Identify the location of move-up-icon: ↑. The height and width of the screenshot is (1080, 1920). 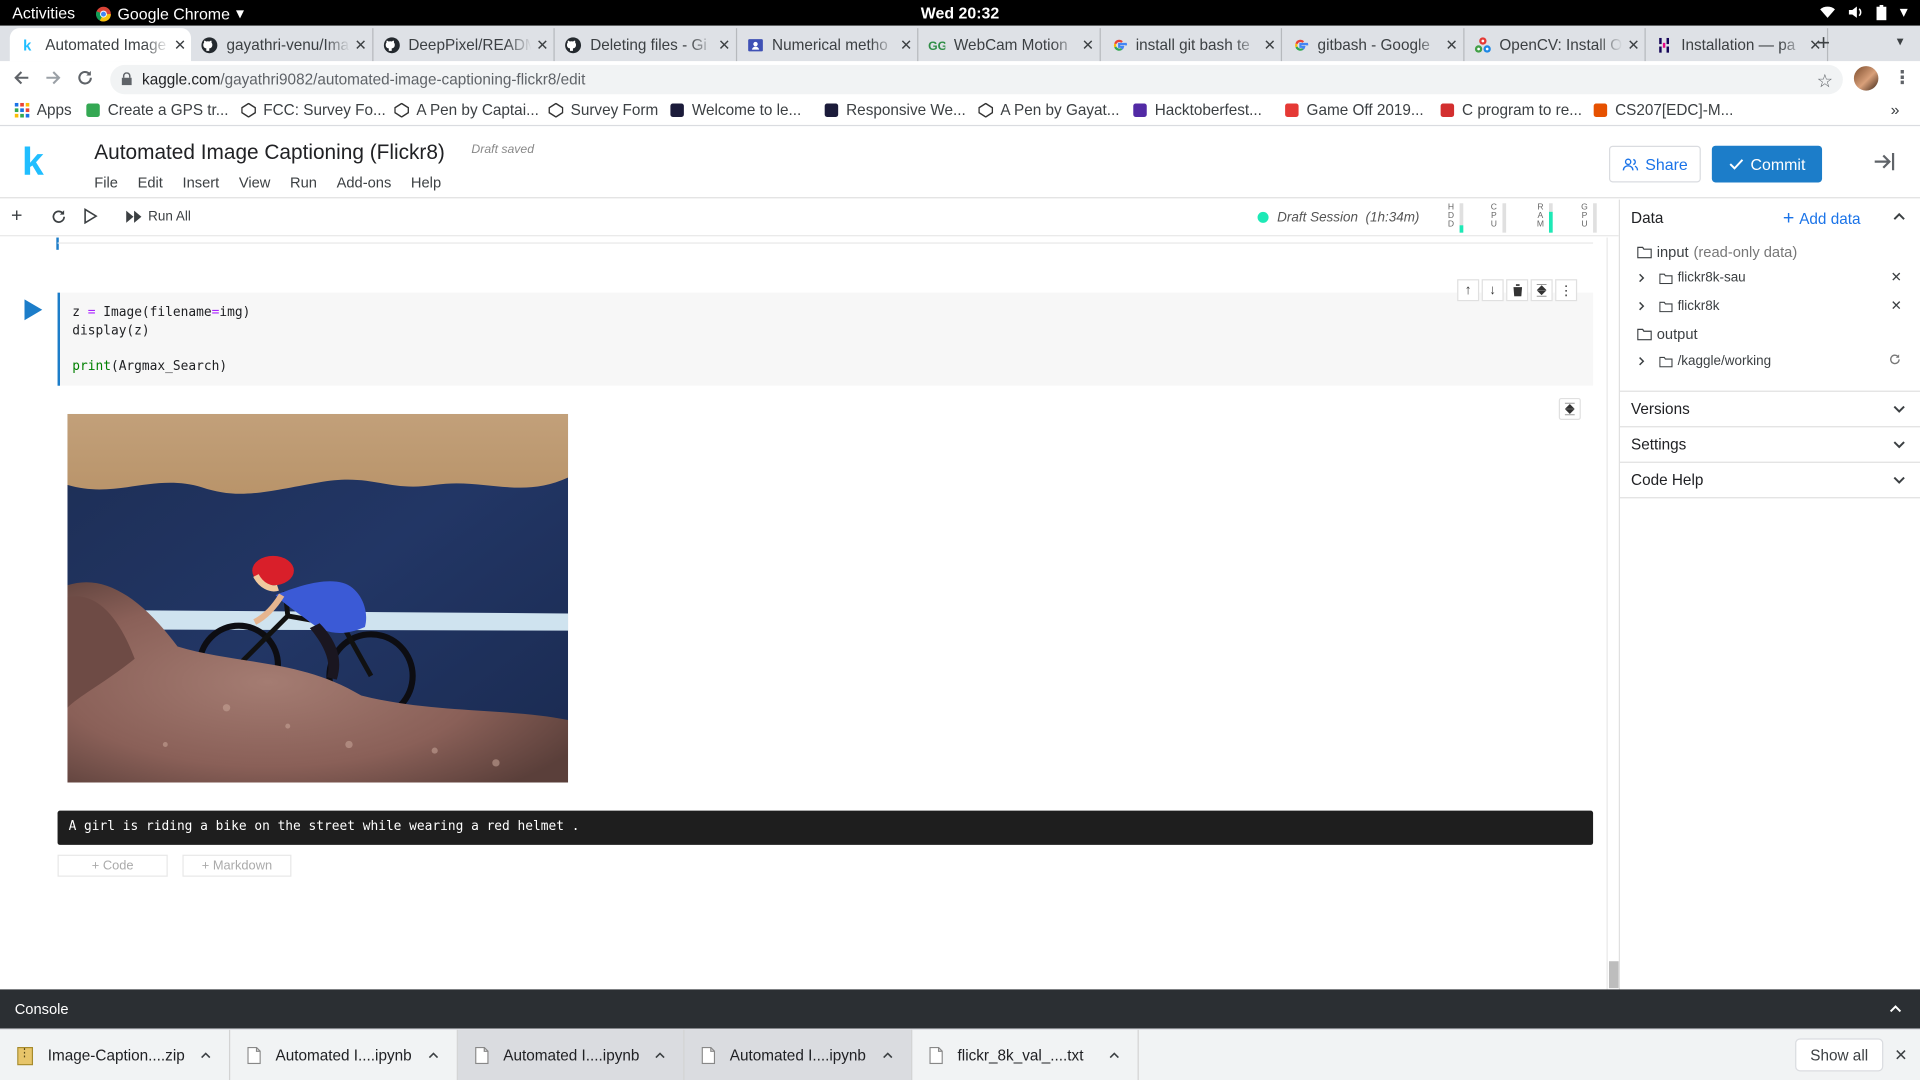
(1468, 290).